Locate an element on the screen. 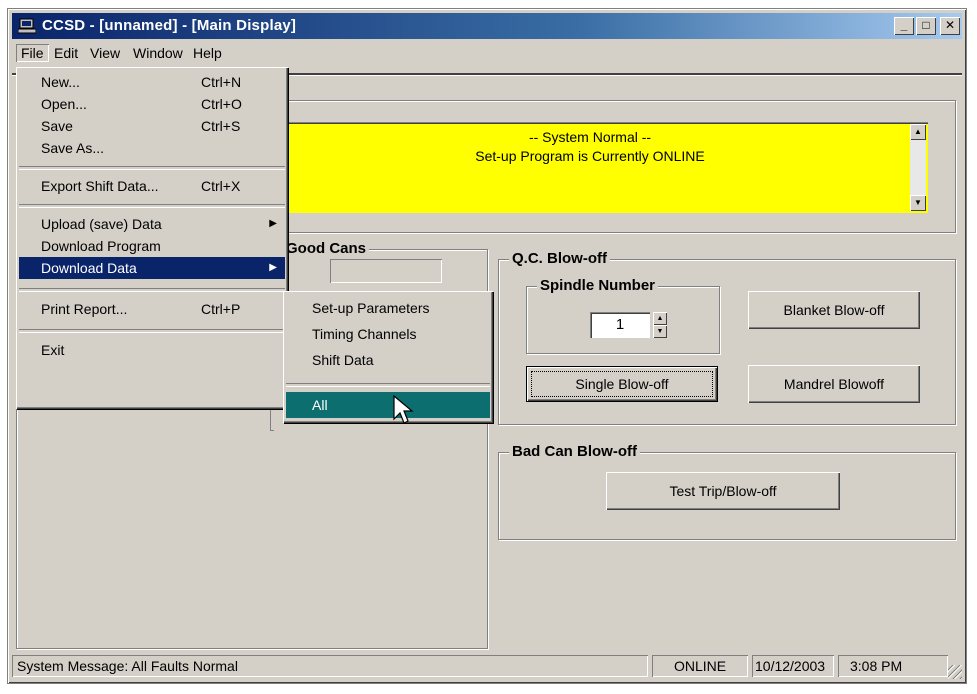  menu-item-export-shortcut: Ctrl+X is located at coordinates (221, 186).